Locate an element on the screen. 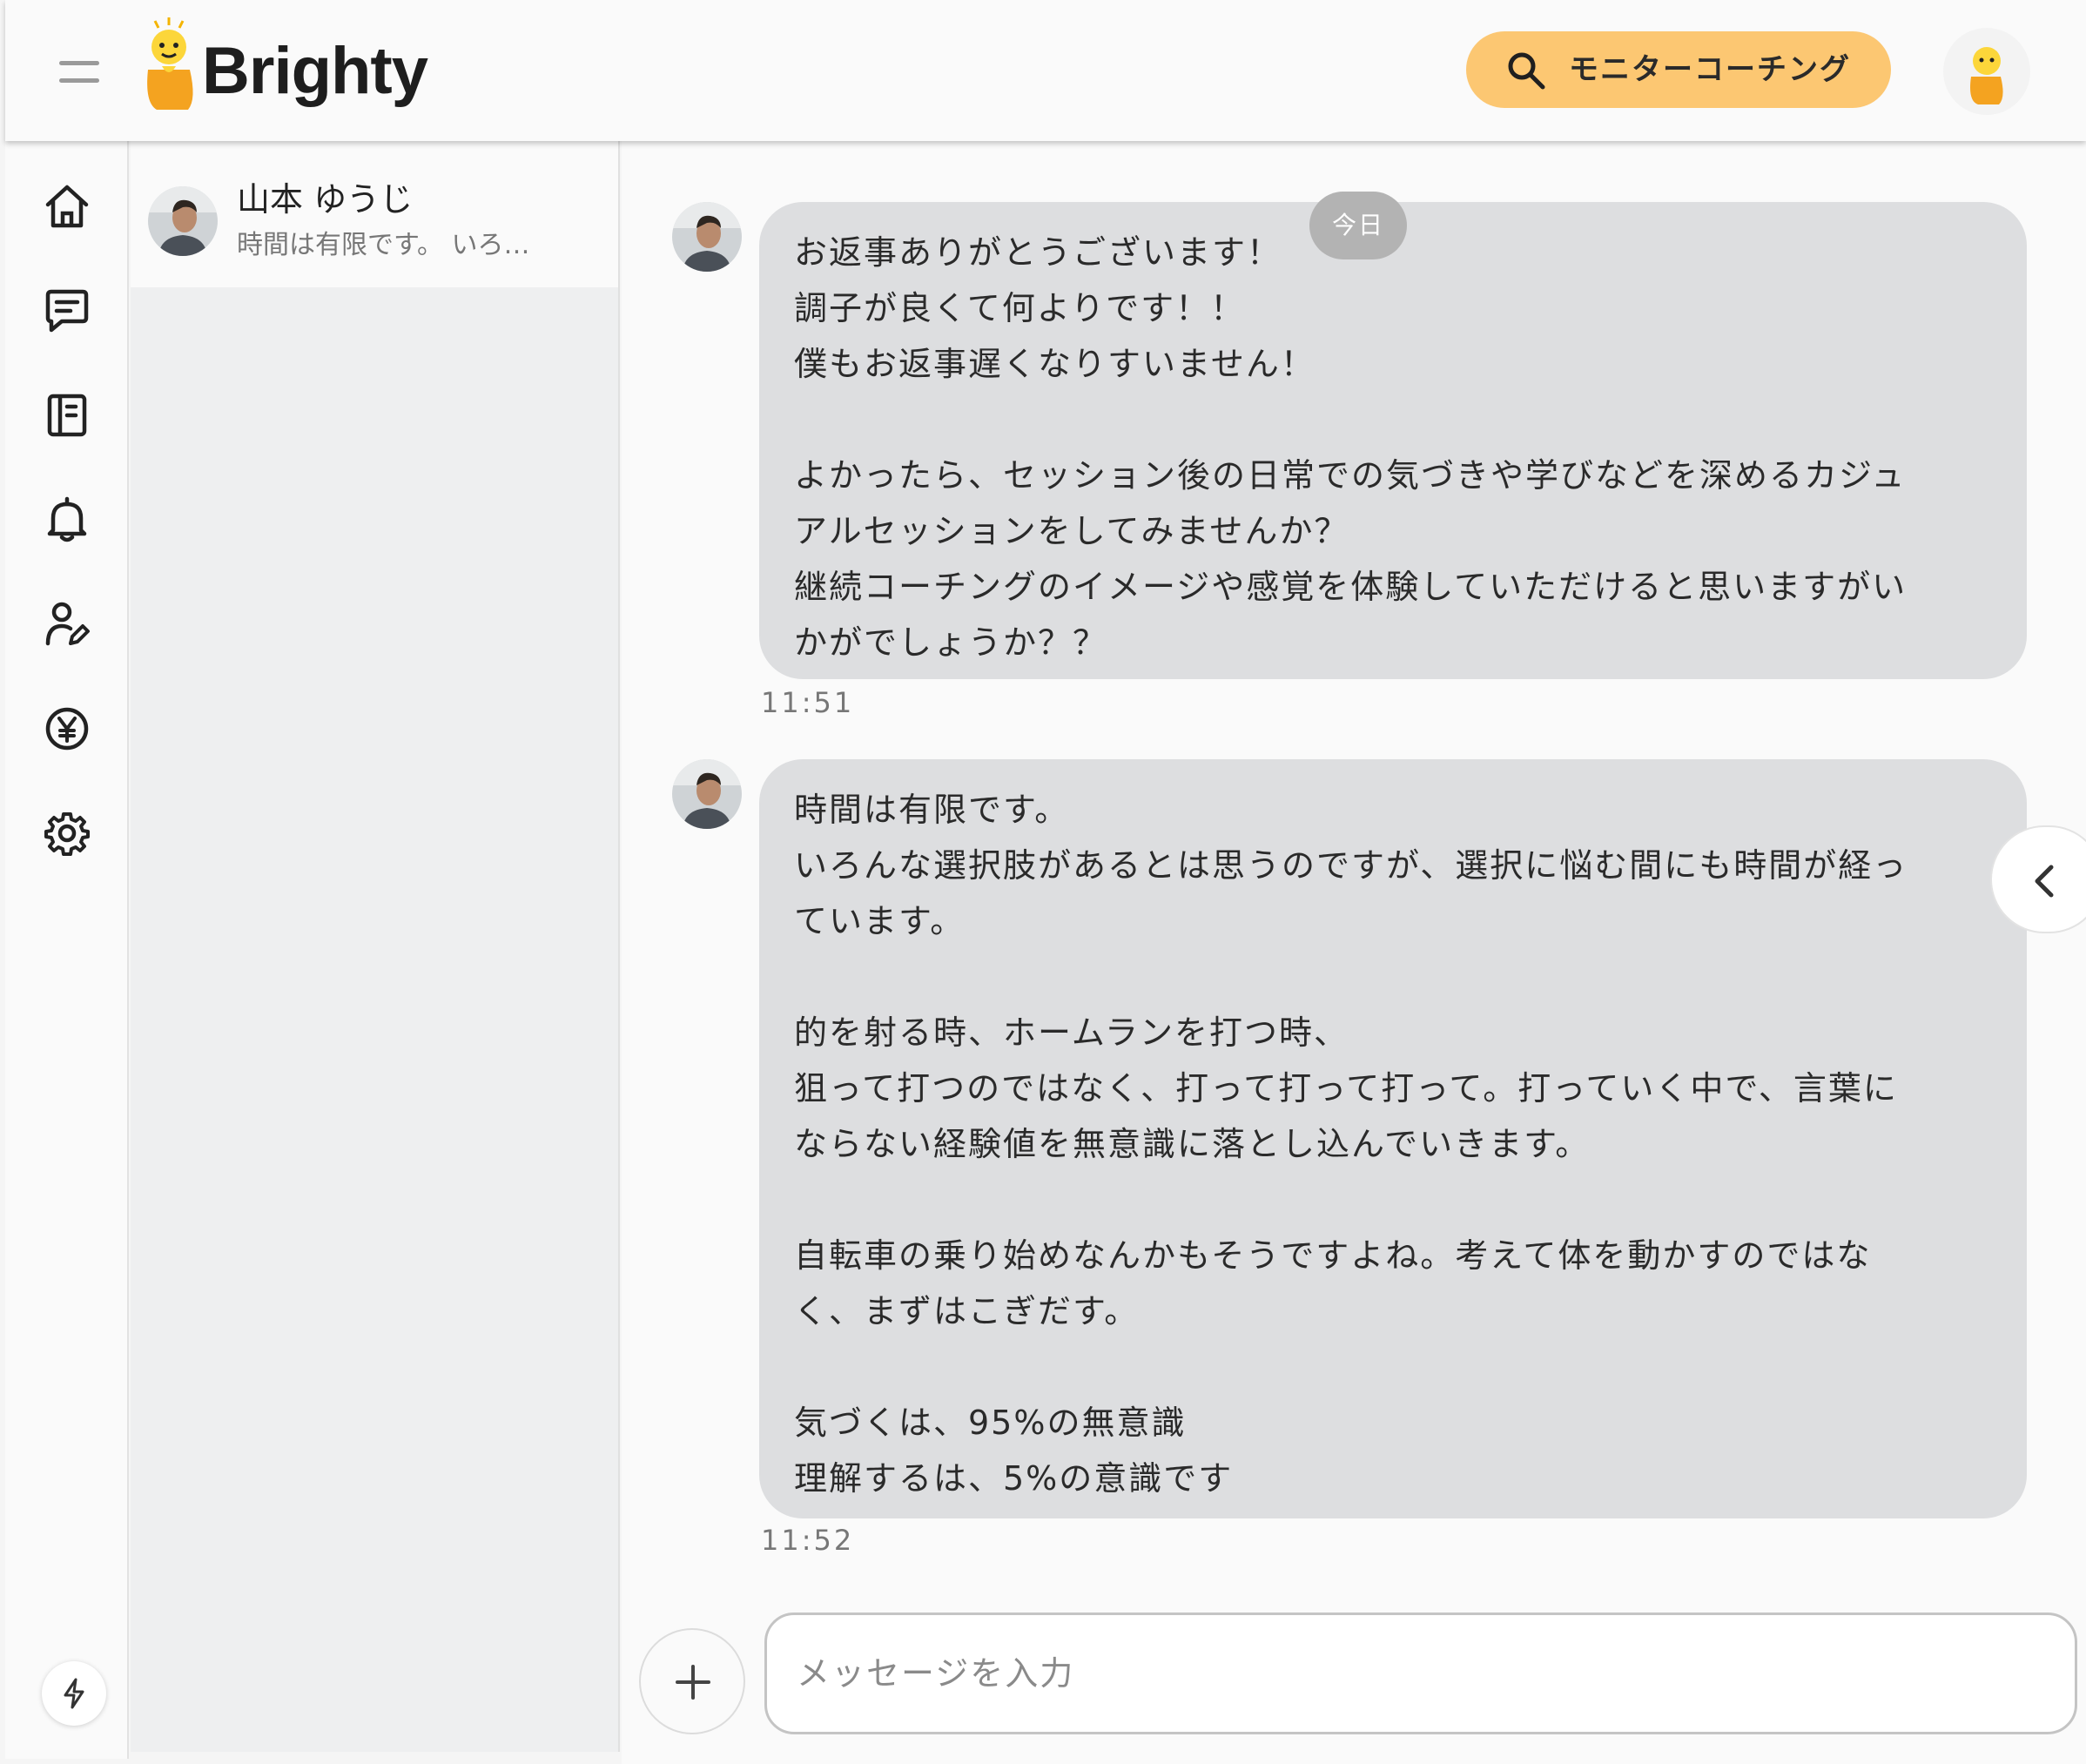 This screenshot has width=2086, height=1764. sidebar-item-settings is located at coordinates (67, 833).